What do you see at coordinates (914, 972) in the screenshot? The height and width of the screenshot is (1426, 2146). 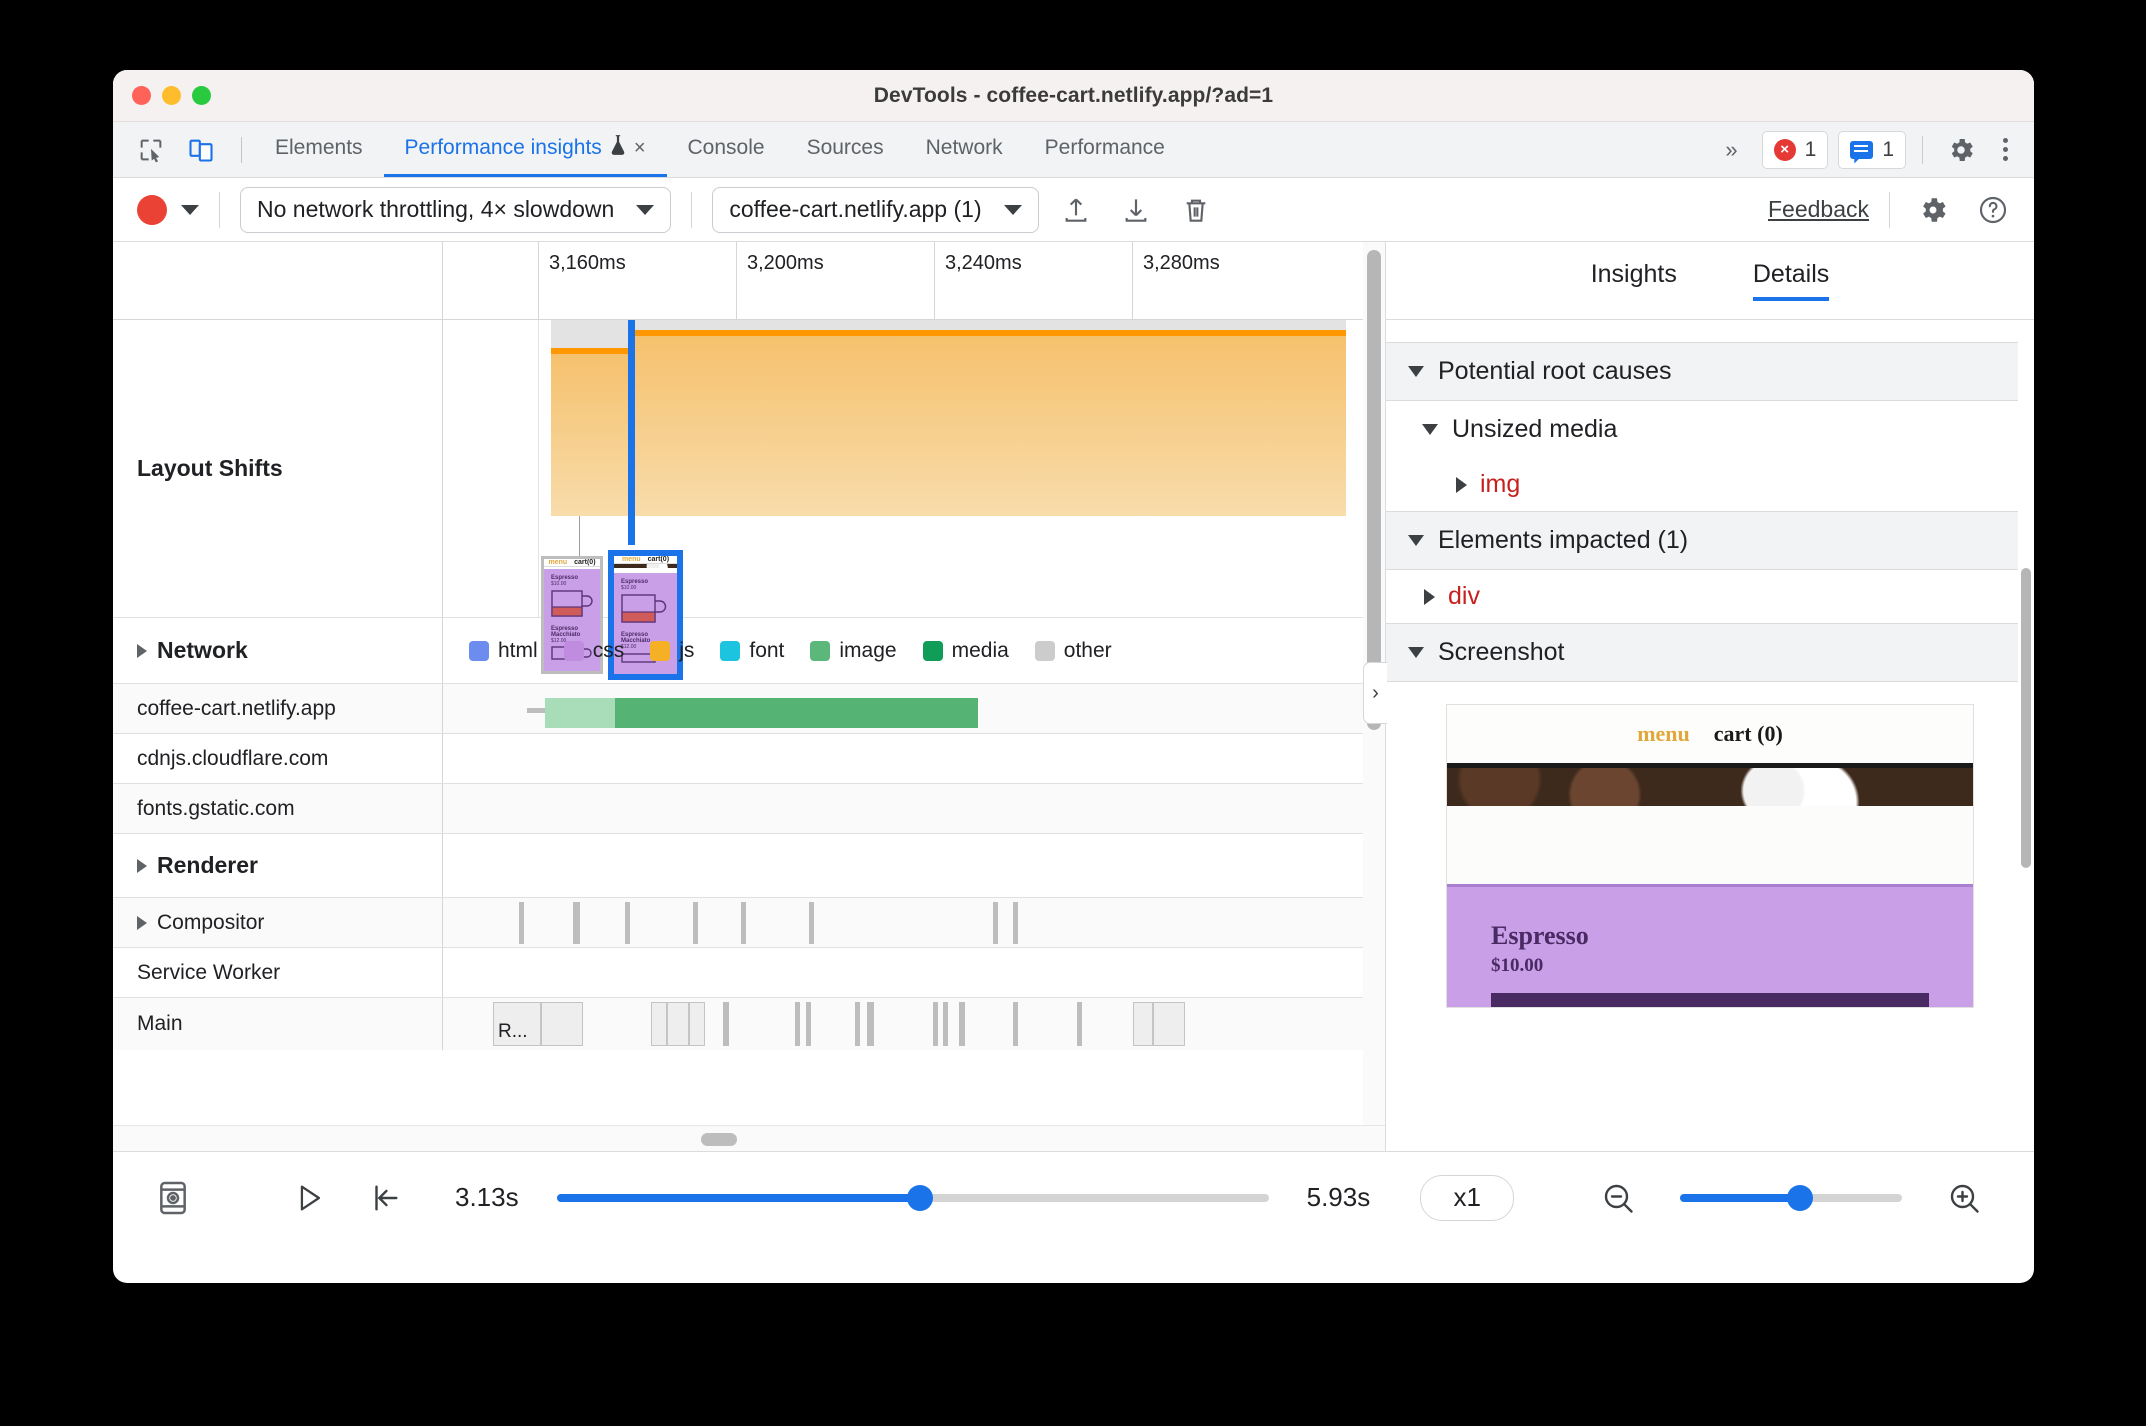 I see `track-content-service-worker` at bounding box center [914, 972].